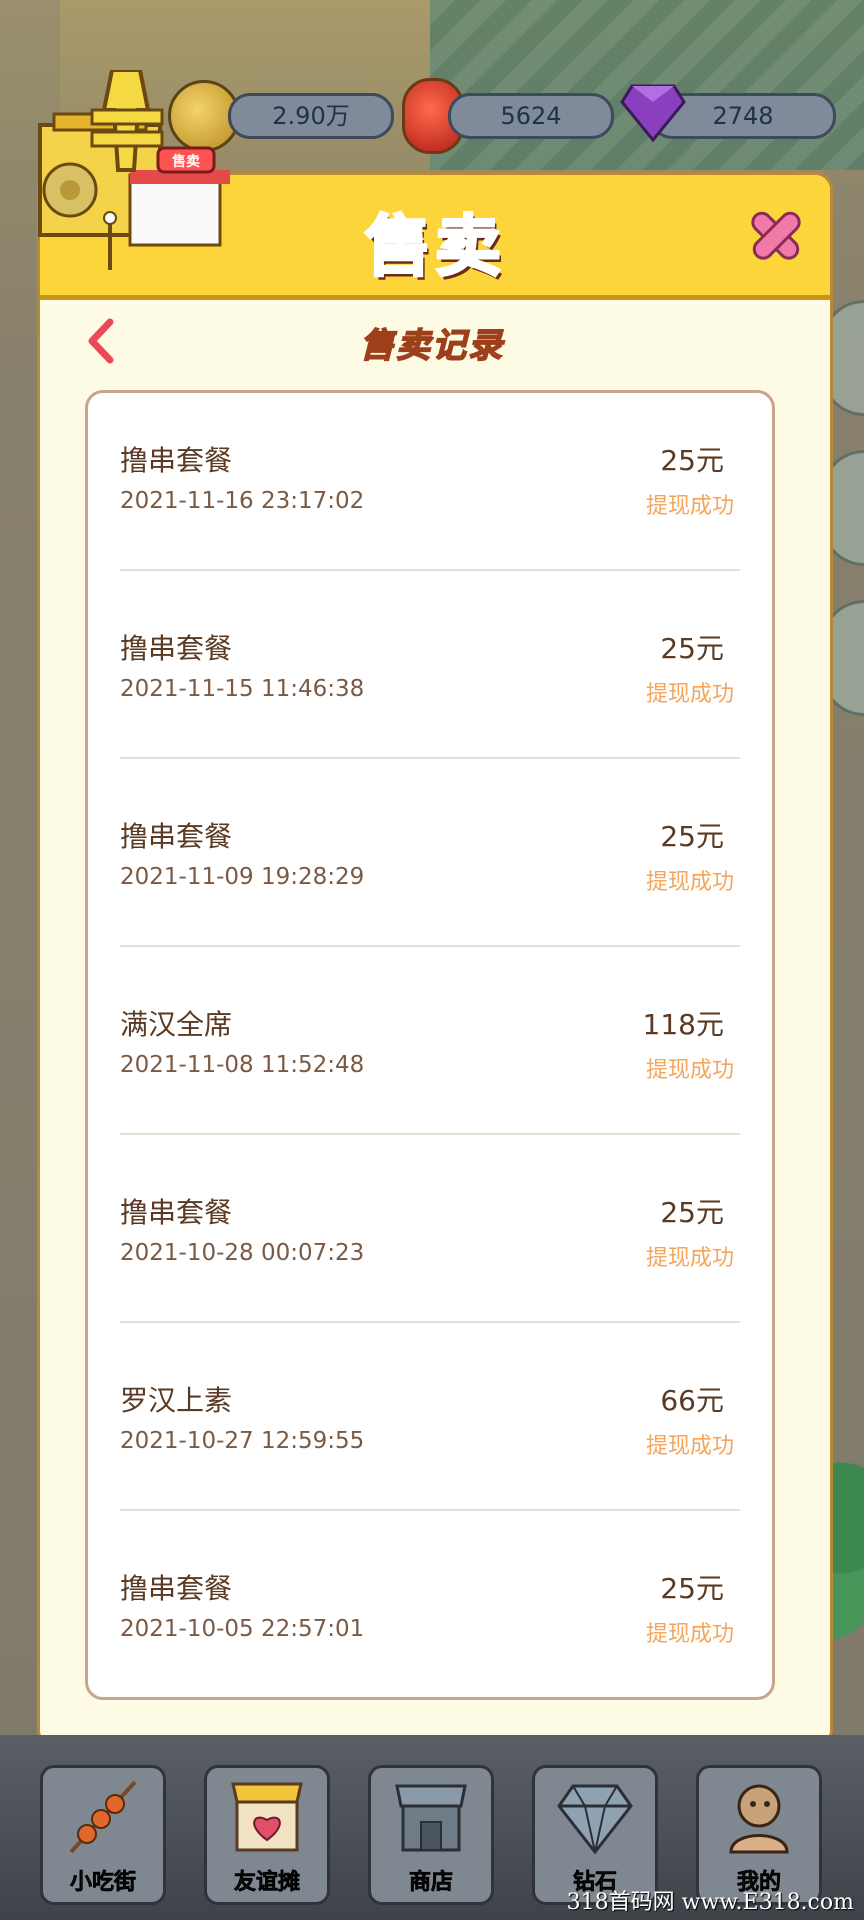  I want to click on record-time: 2021-11-16 23:17:02, so click(242, 501).